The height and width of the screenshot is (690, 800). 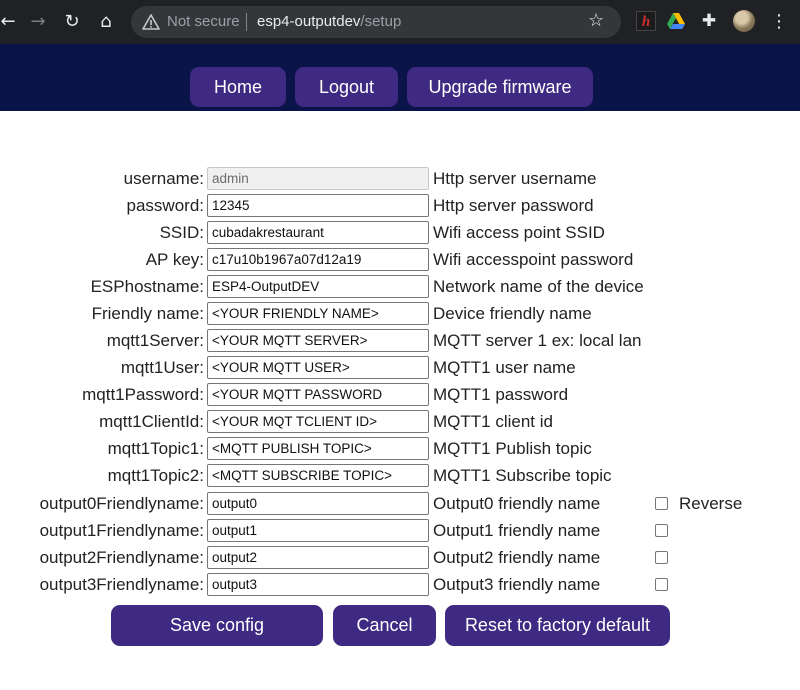 What do you see at coordinates (318, 475) in the screenshot?
I see `mqtt1-topic2-input` at bounding box center [318, 475].